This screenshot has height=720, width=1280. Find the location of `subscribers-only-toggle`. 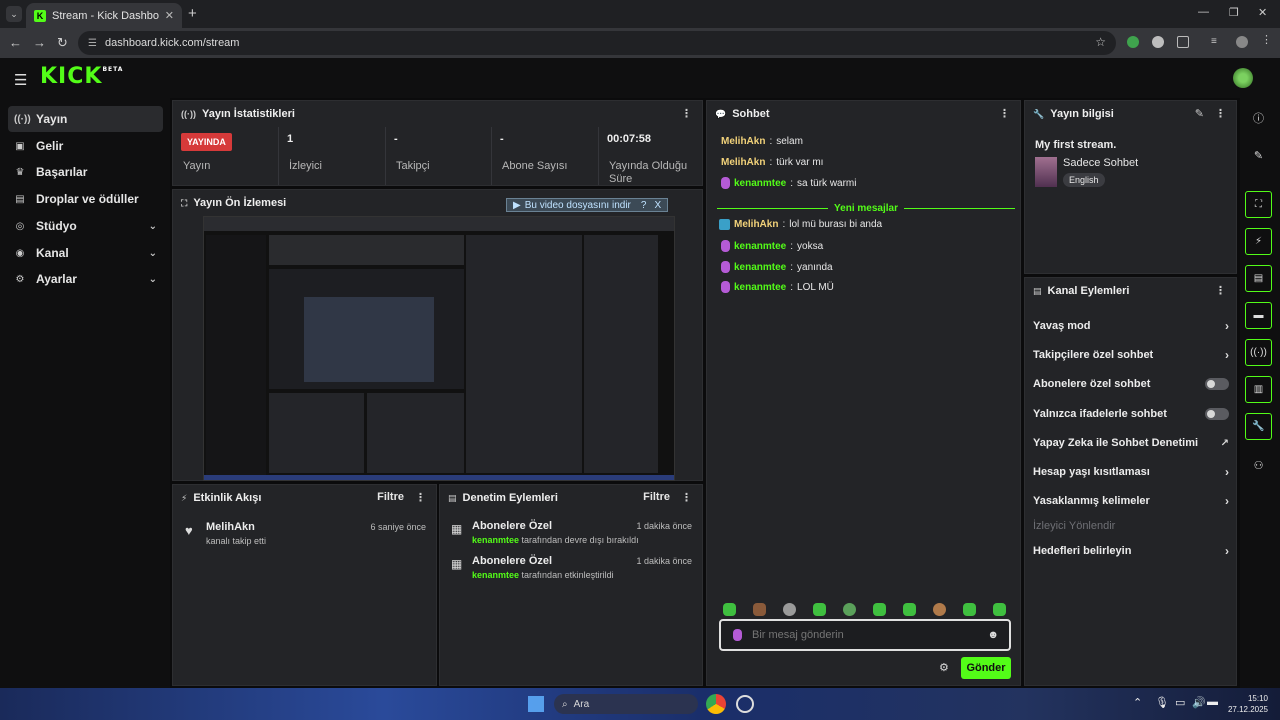

subscribers-only-toggle is located at coordinates (1217, 384).